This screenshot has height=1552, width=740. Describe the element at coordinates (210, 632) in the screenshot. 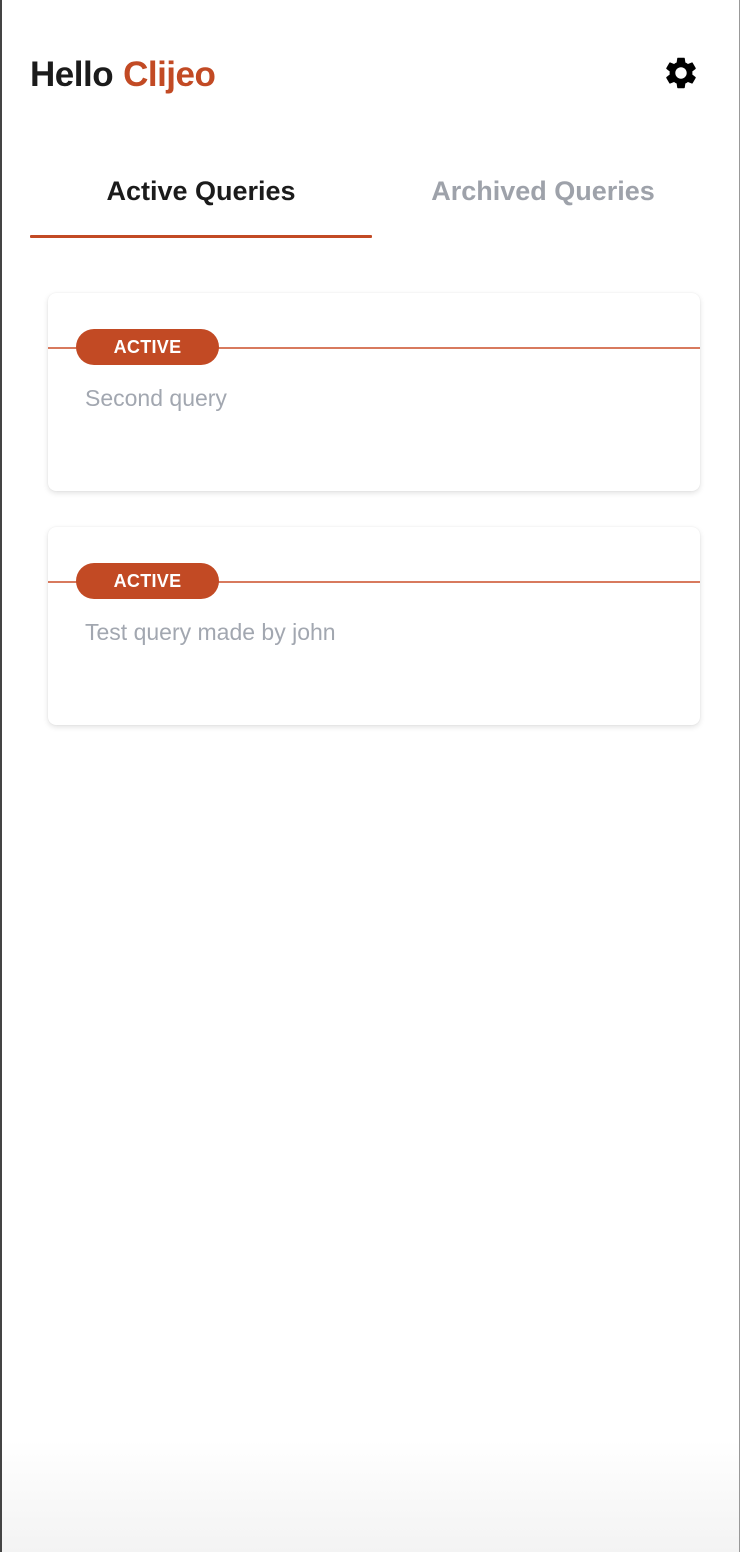

I see `query-title: Test query made by john` at that location.